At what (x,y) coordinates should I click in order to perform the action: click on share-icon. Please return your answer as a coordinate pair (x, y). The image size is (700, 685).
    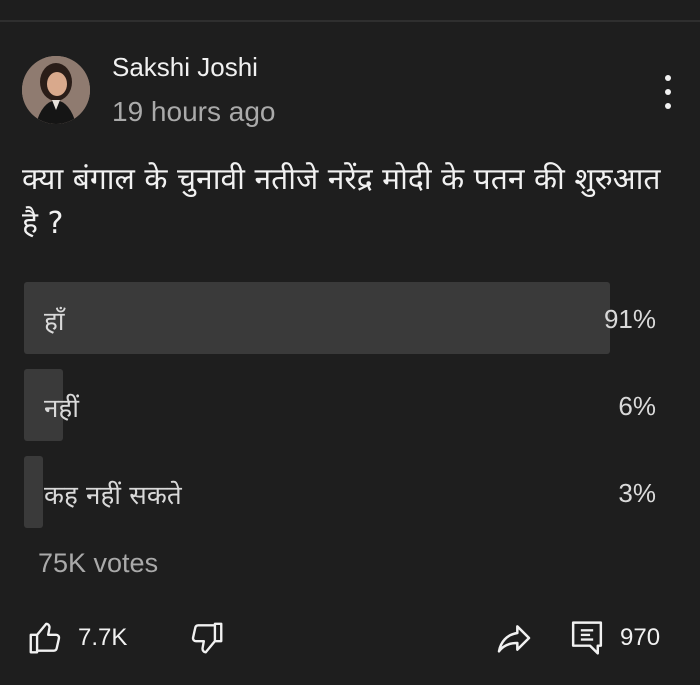
    Looking at the image, I should click on (514, 639).